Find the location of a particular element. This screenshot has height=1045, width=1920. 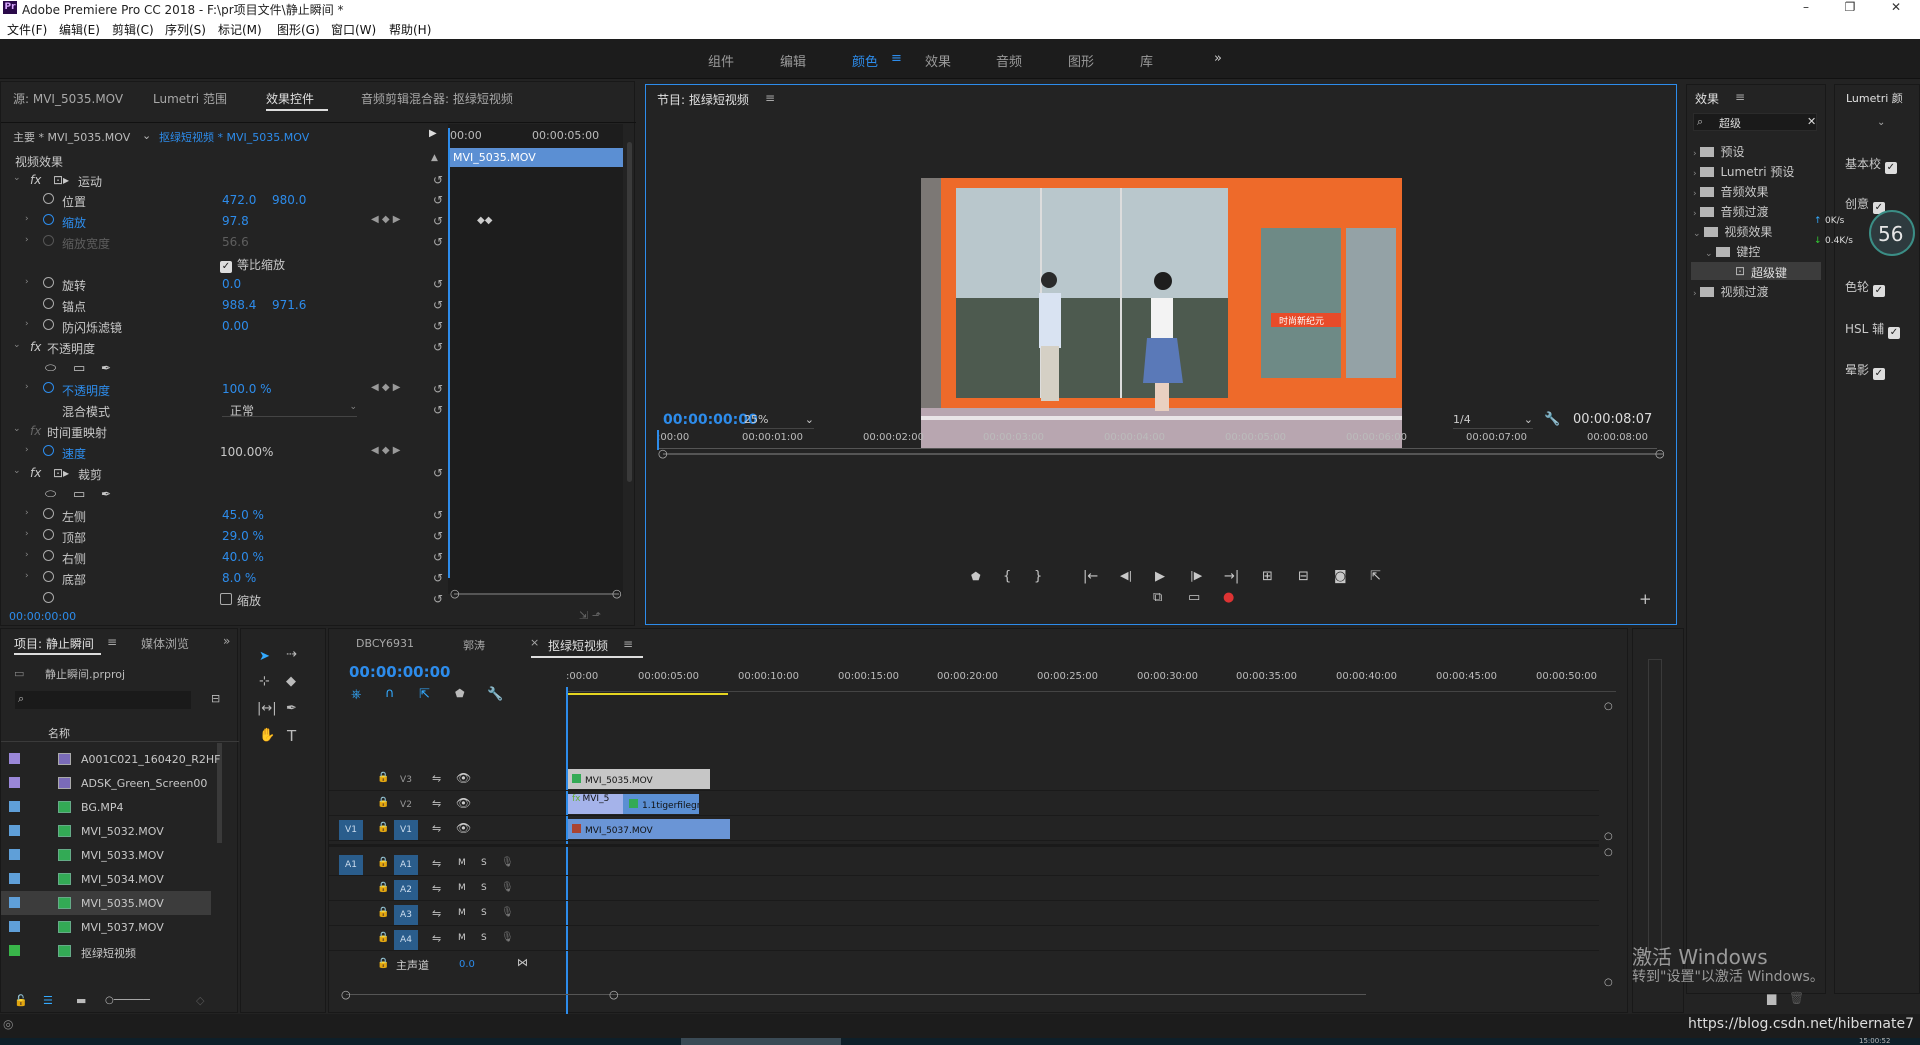

master-clip-label: 主要 * MVI_5035.MOV is located at coordinates (71, 137).